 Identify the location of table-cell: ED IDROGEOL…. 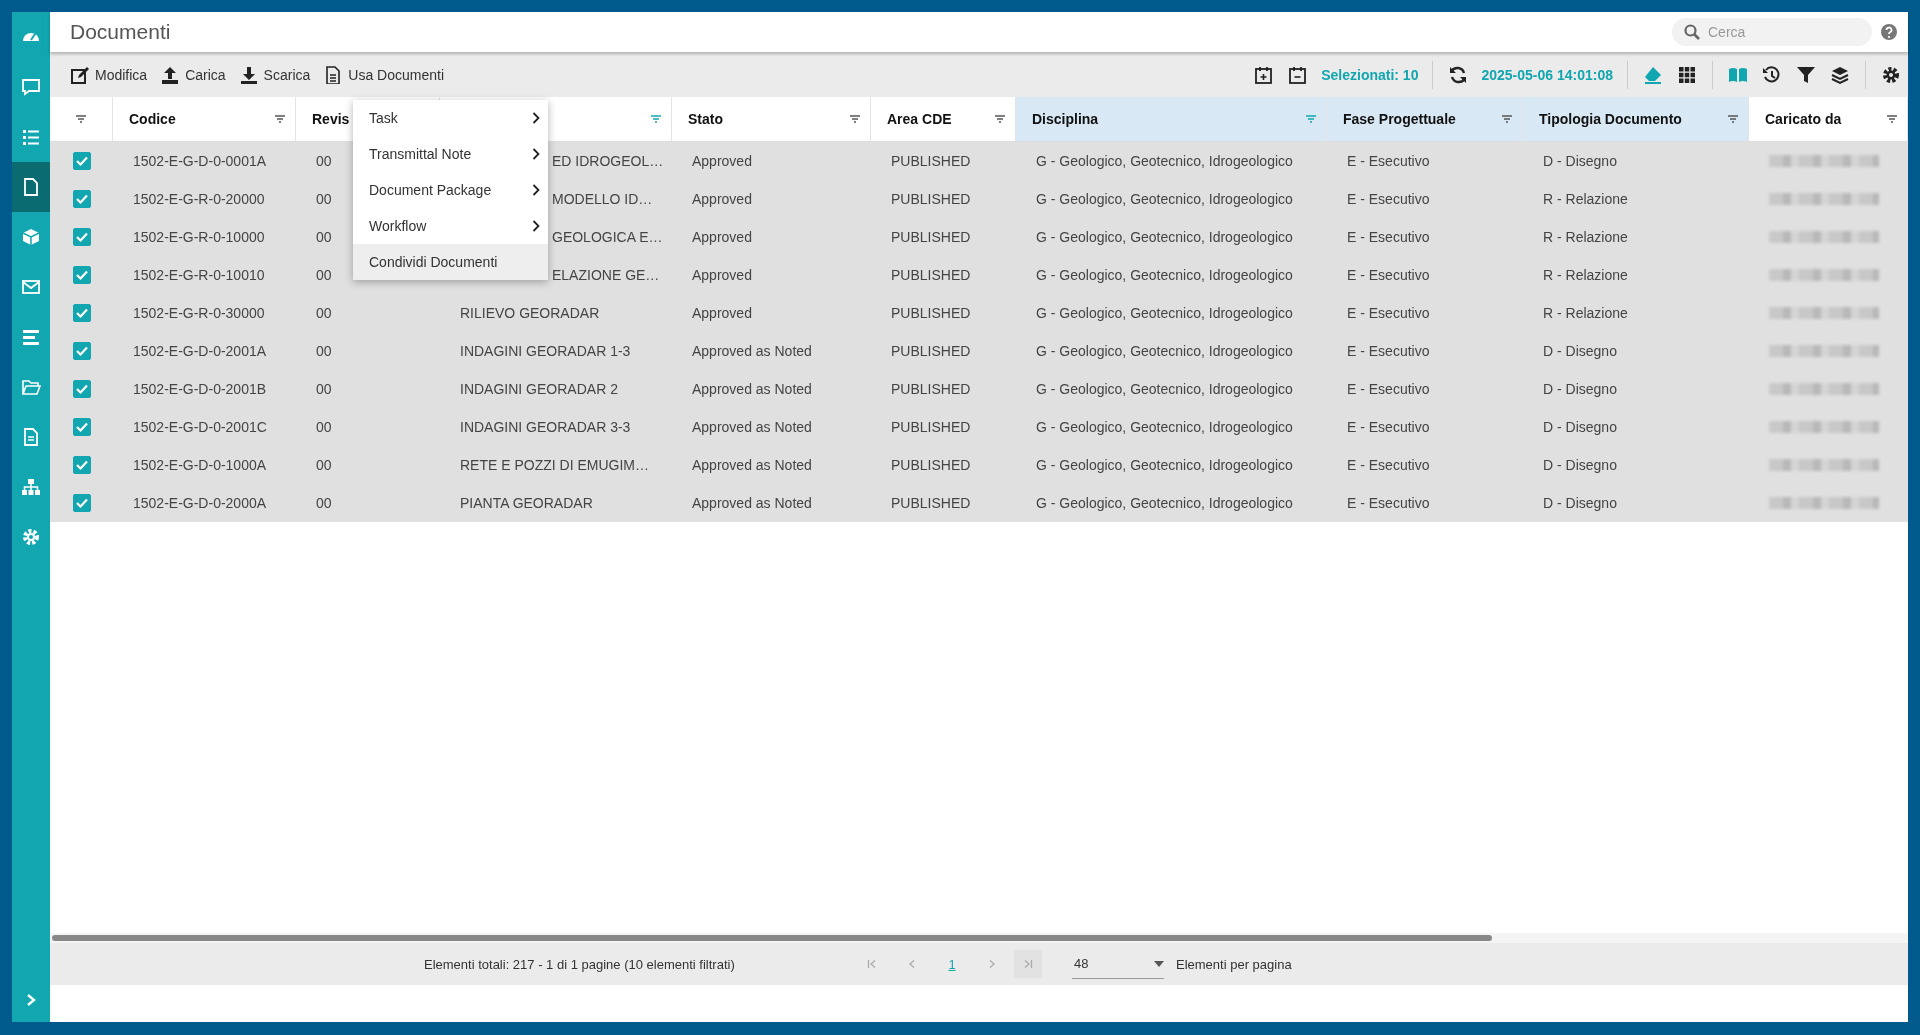
(608, 161).